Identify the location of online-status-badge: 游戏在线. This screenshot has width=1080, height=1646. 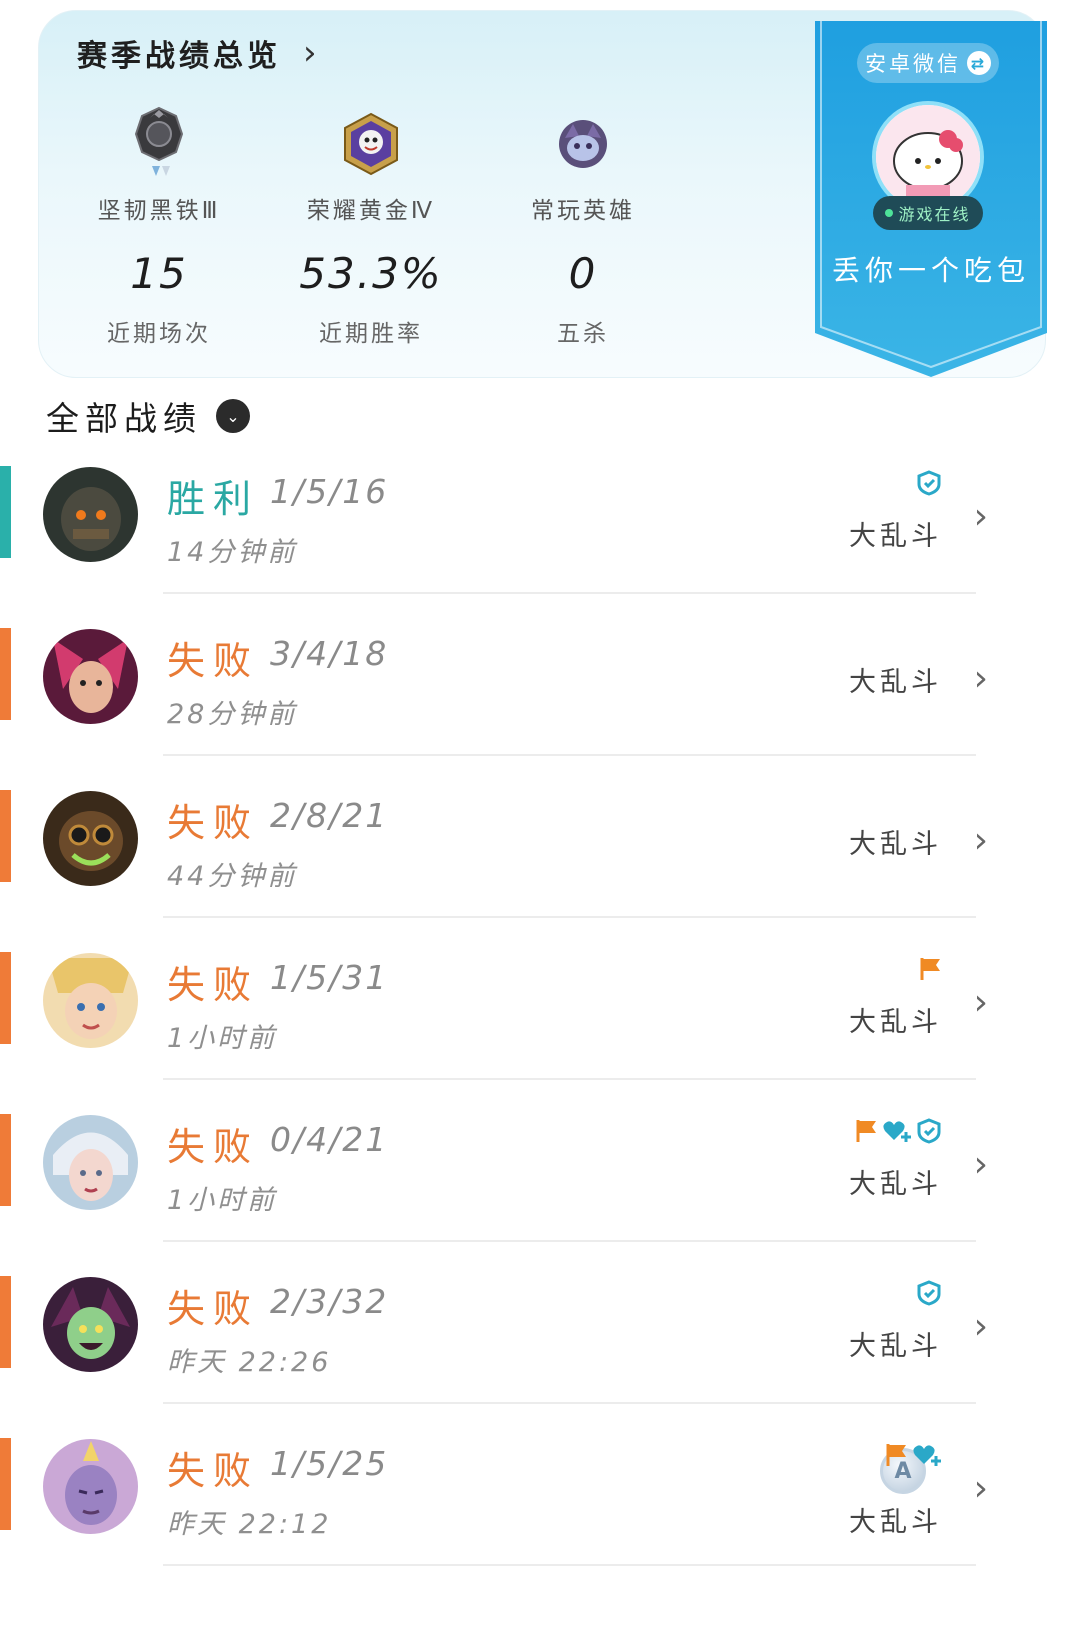
(928, 213).